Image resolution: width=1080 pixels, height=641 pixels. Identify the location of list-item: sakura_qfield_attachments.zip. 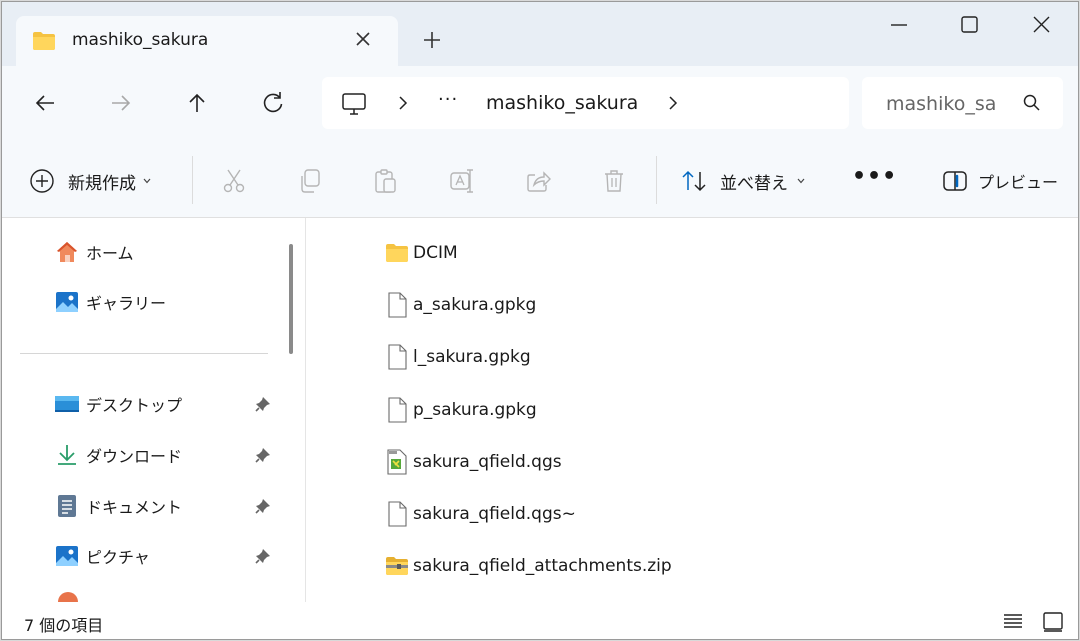
(685, 566).